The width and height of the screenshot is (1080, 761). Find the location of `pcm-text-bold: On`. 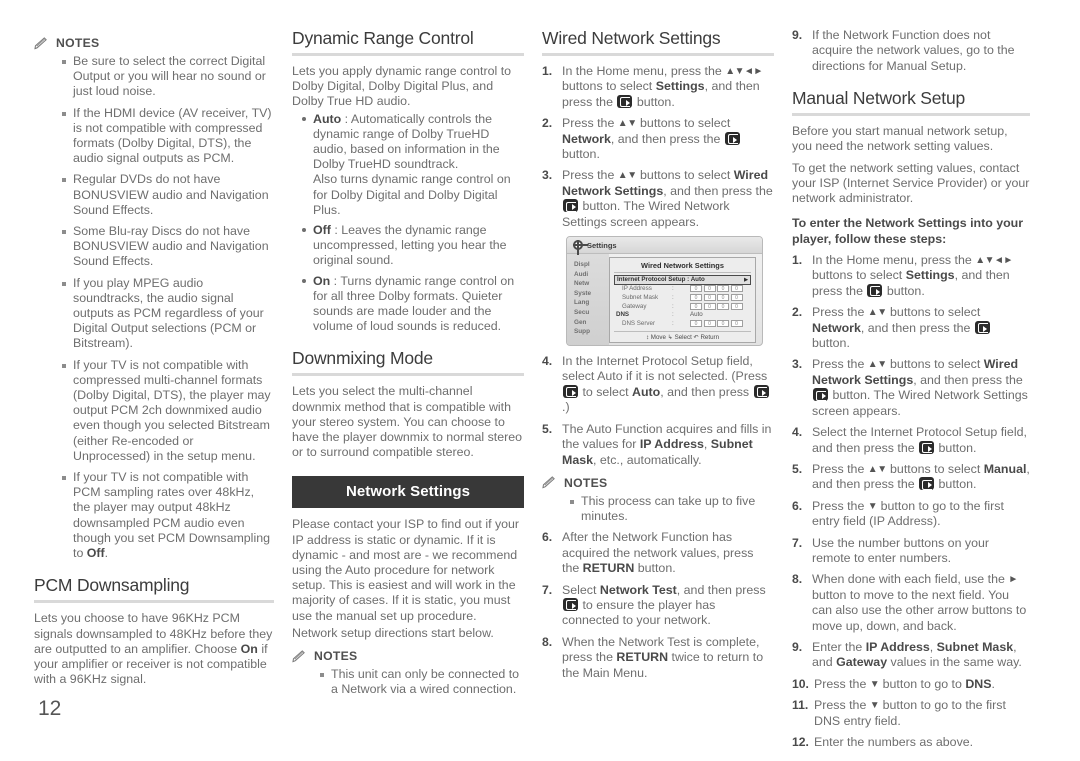

pcm-text-bold: On is located at coordinates (249, 648).